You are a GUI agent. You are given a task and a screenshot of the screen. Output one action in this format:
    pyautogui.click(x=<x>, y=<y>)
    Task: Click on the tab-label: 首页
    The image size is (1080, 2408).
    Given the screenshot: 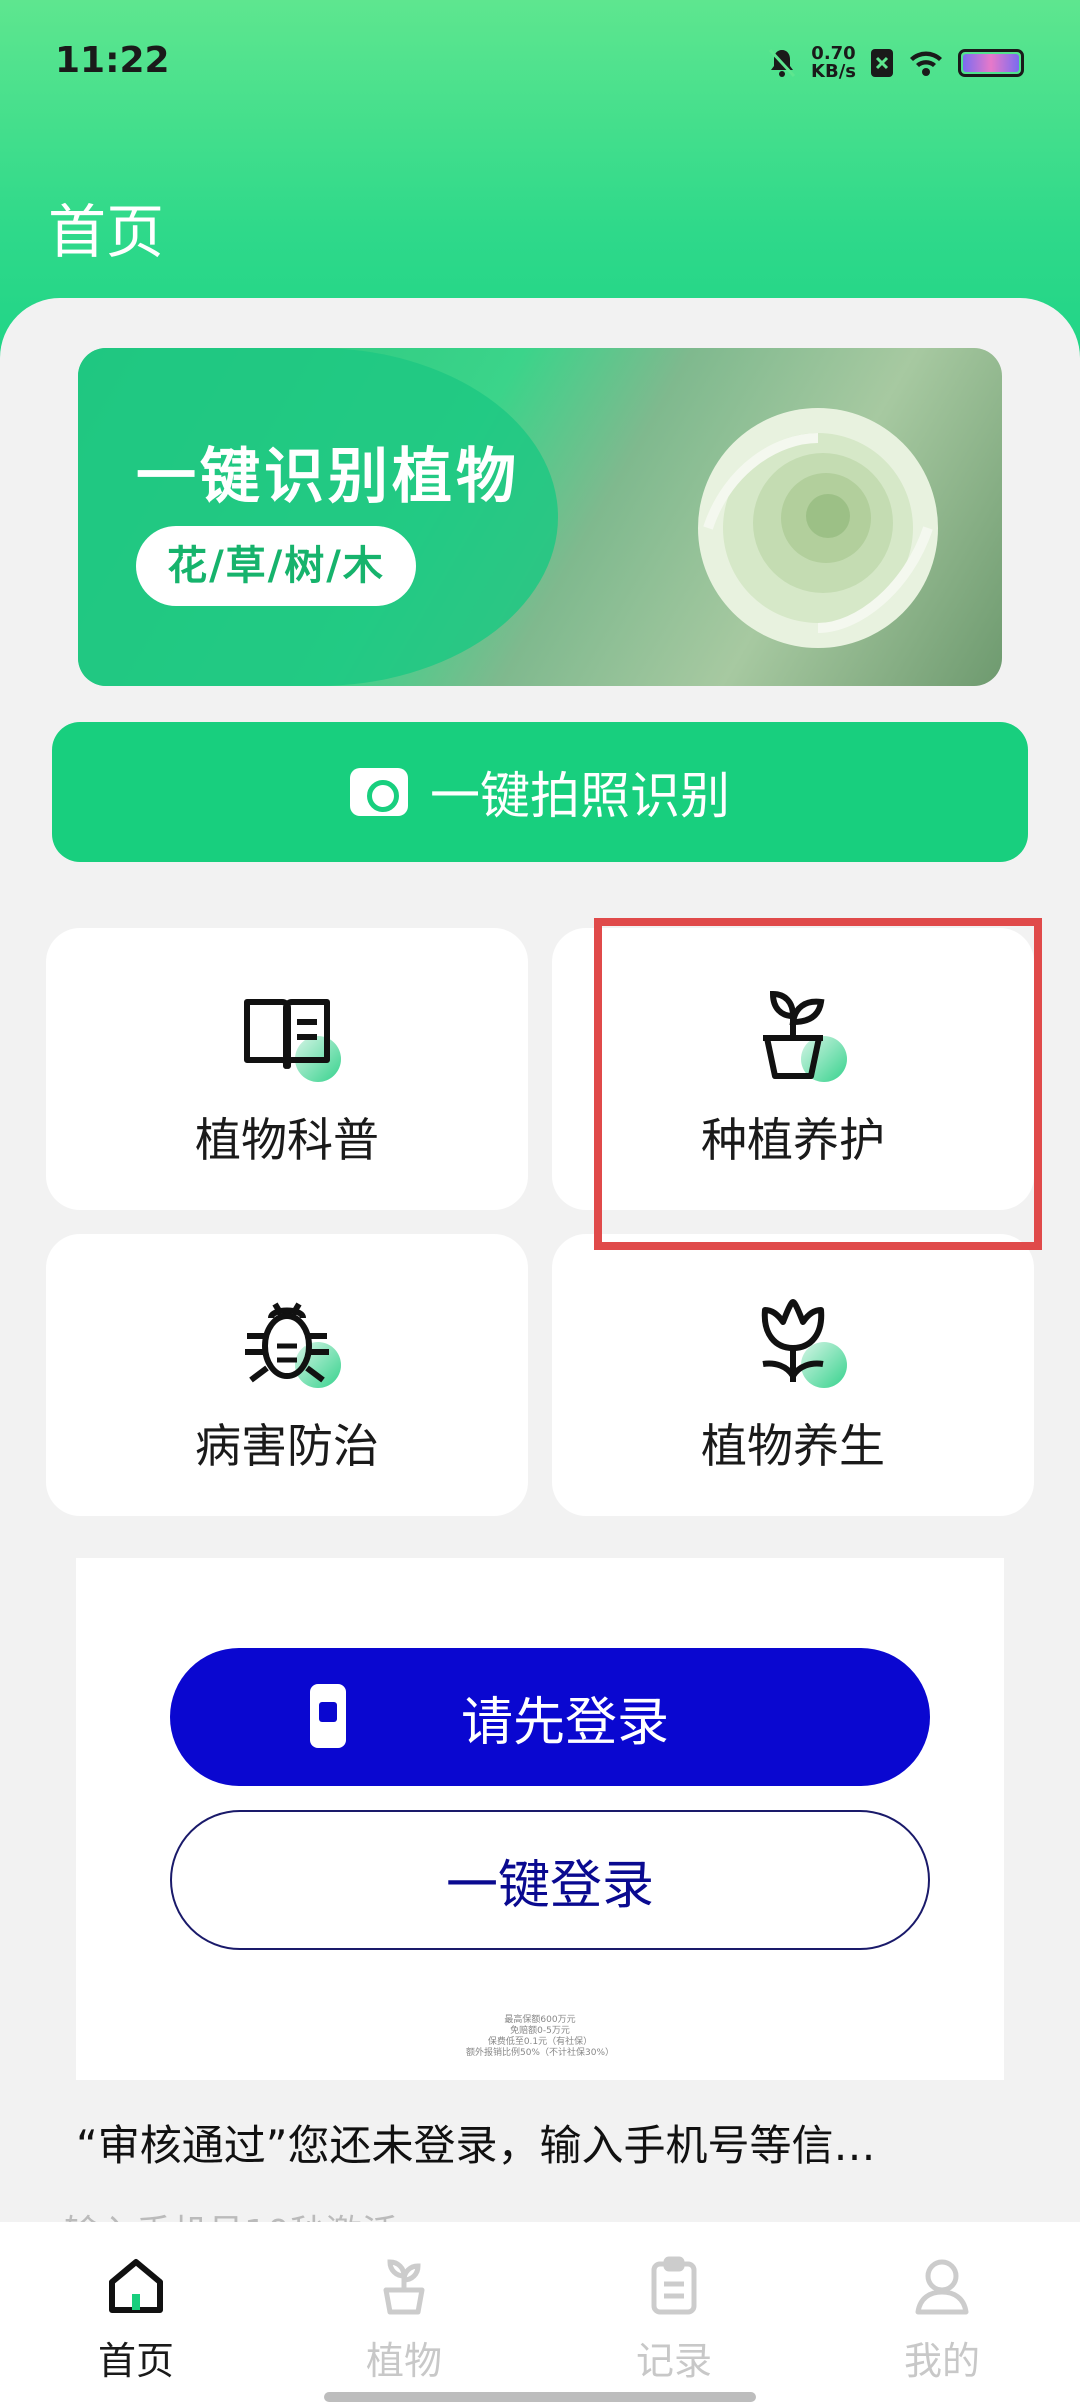 What is the action you would take?
    pyautogui.click(x=135, y=2361)
    